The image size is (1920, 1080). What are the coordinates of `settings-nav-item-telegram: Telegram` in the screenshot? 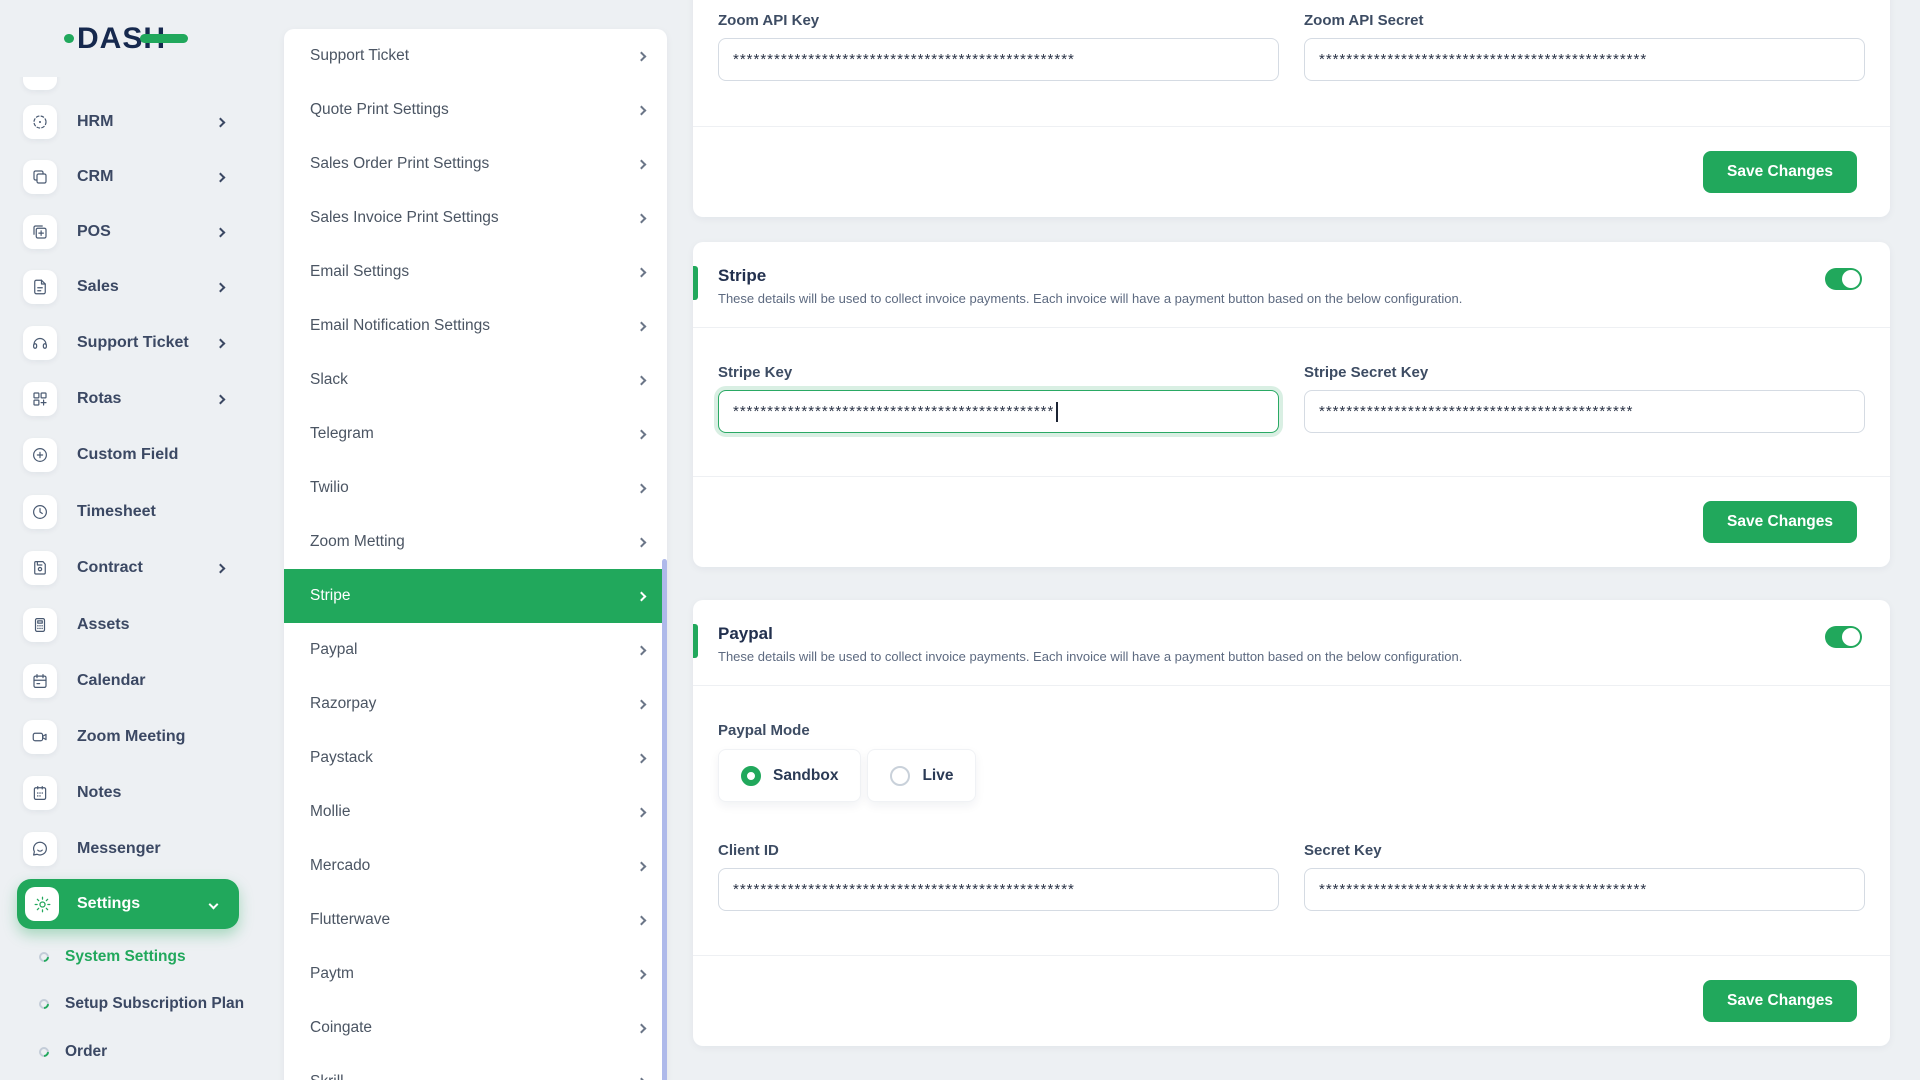 It's located at (475, 434).